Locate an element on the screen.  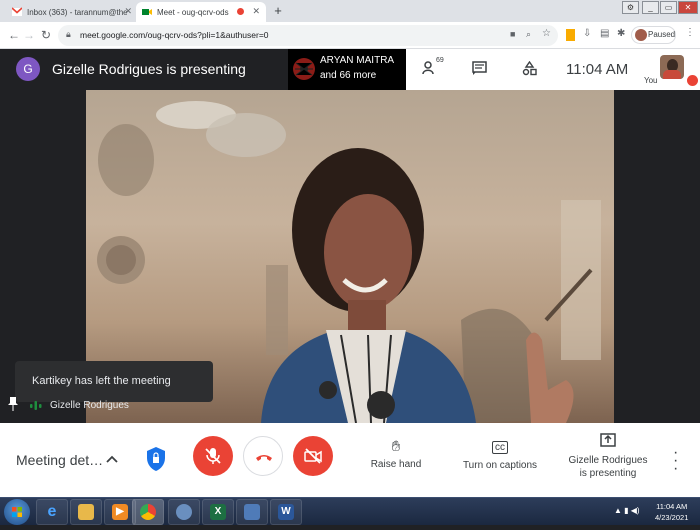
hang-up-icon is located at coordinates (264, 458).